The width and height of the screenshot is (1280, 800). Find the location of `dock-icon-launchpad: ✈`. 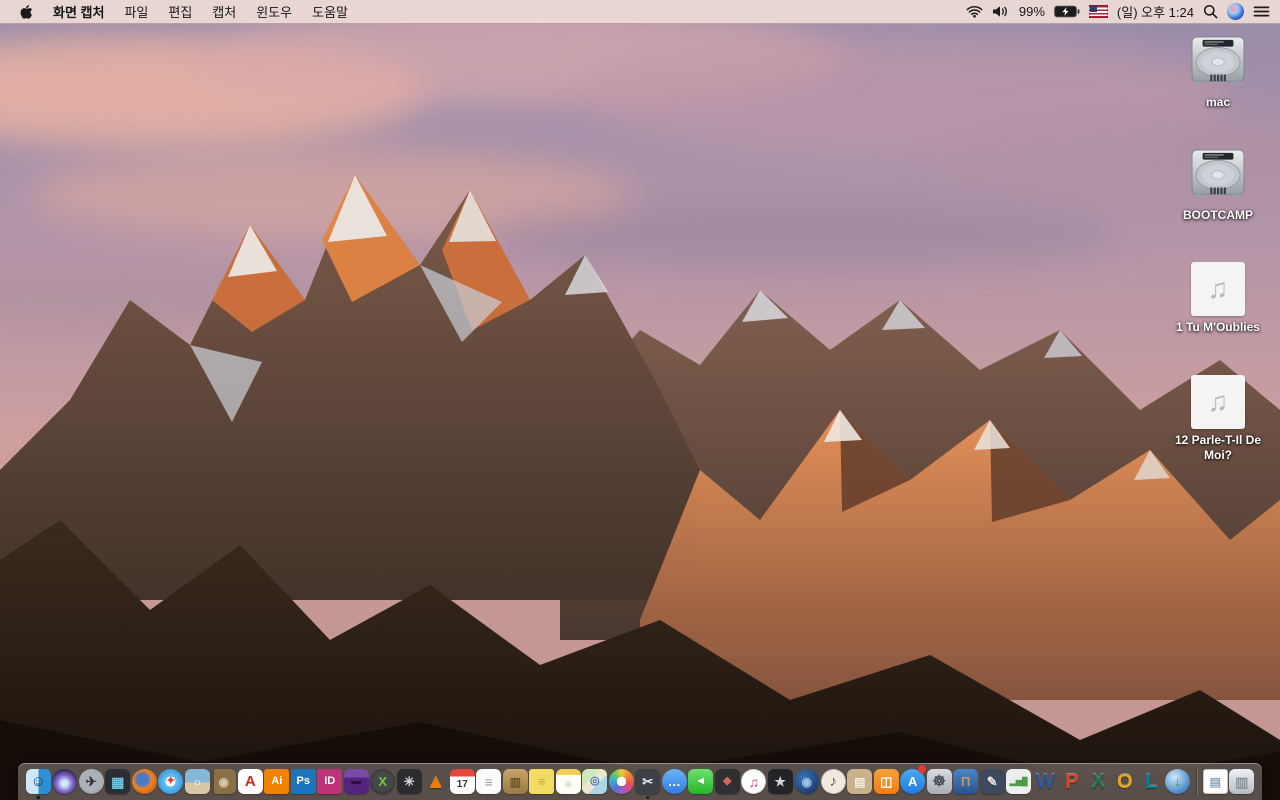

dock-icon-launchpad: ✈ is located at coordinates (91, 781).